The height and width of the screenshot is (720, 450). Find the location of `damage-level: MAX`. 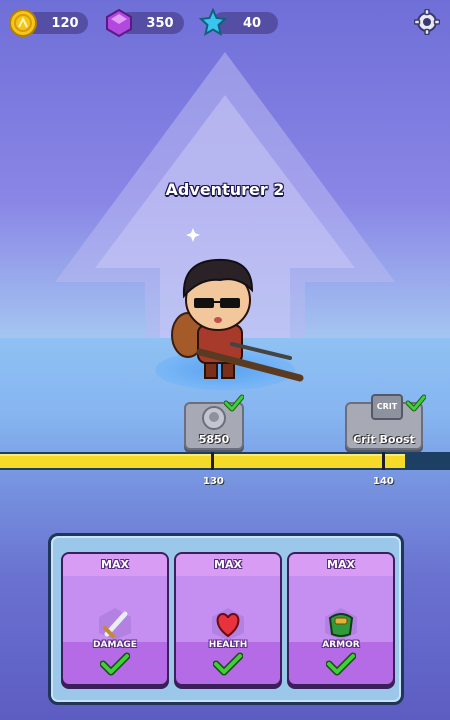

damage-level: MAX is located at coordinates (115, 565).